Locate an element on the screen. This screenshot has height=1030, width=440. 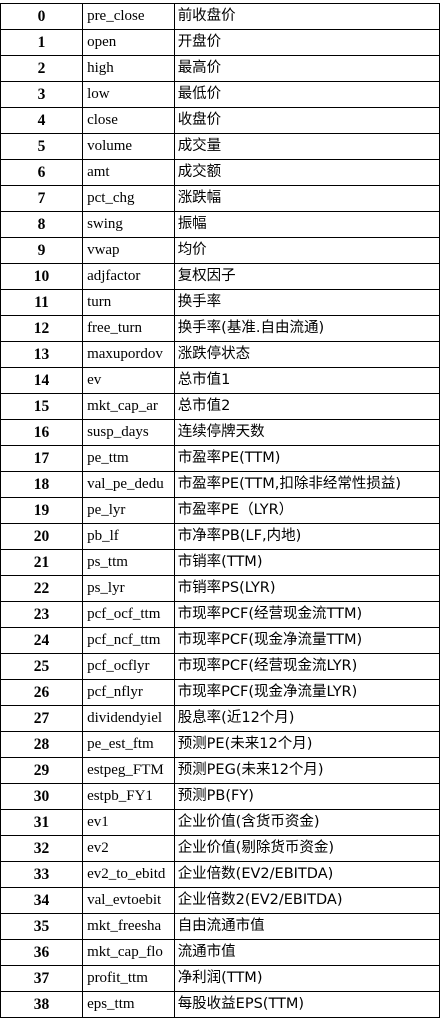
field-code-cell: ev is located at coordinates (128, 380).